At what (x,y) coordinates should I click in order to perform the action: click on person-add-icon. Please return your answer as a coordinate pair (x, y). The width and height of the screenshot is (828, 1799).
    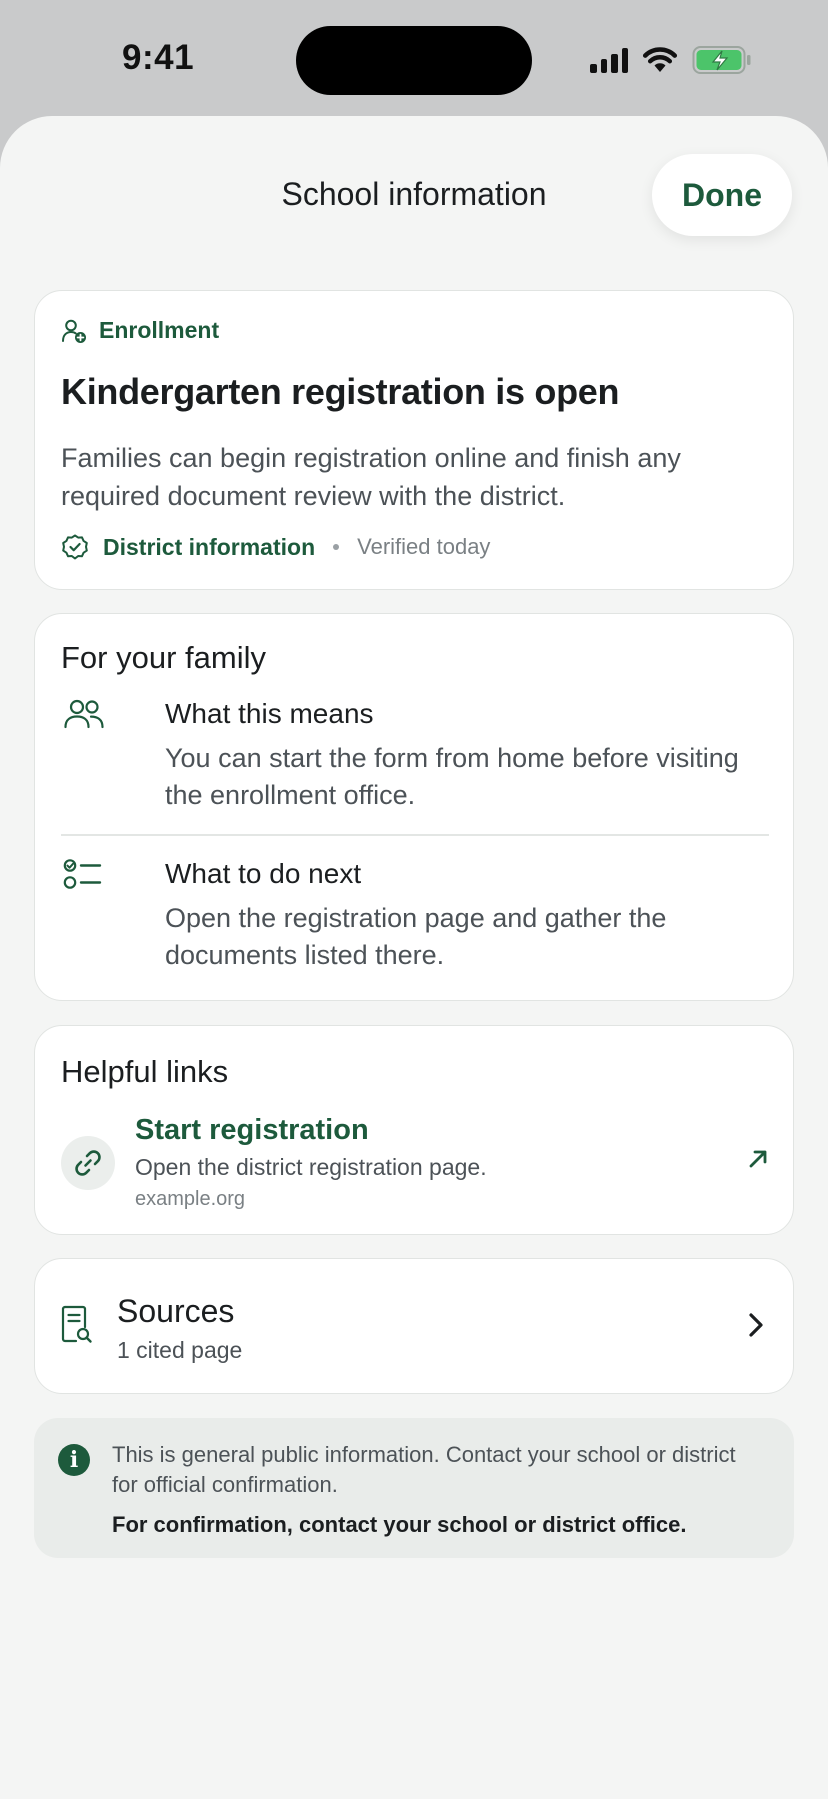
    Looking at the image, I should click on (74, 331).